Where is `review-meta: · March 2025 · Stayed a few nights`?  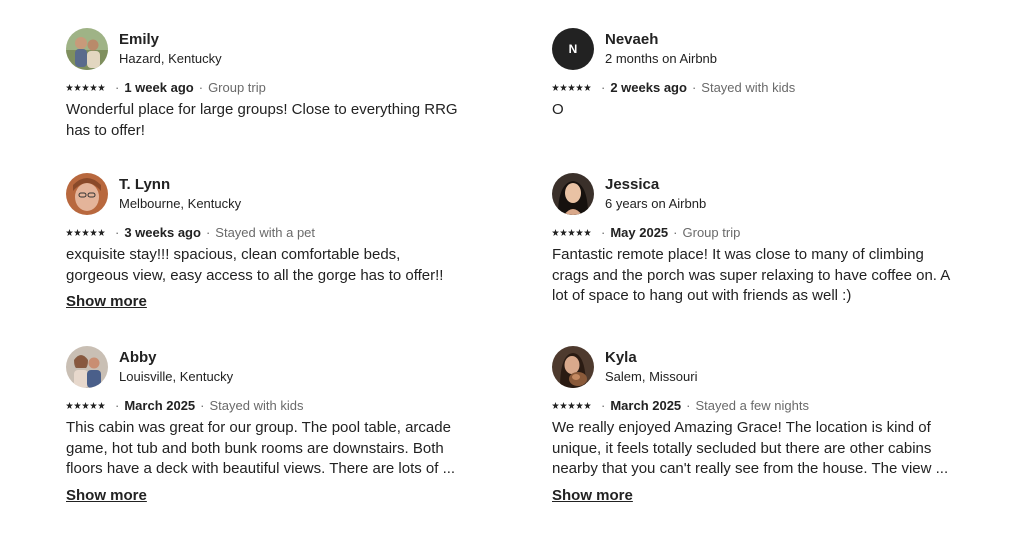
review-meta: · March 2025 · Stayed a few nights is located at coordinates (752, 405).